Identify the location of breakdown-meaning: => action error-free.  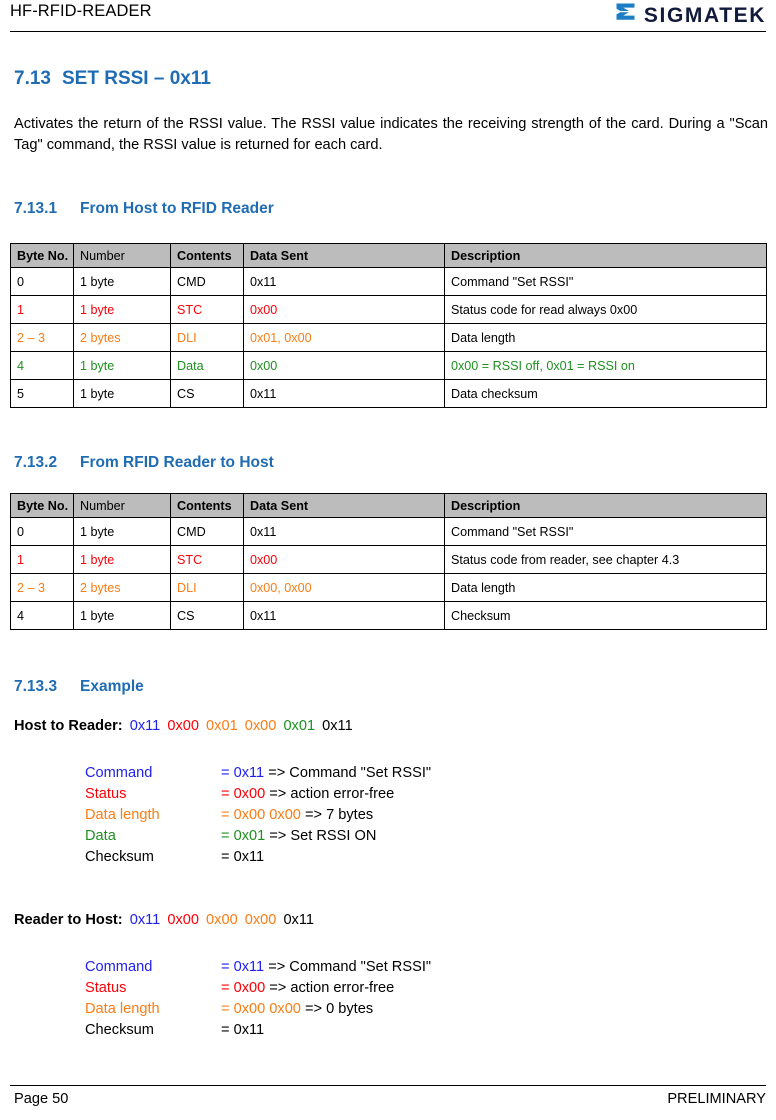
(330, 988).